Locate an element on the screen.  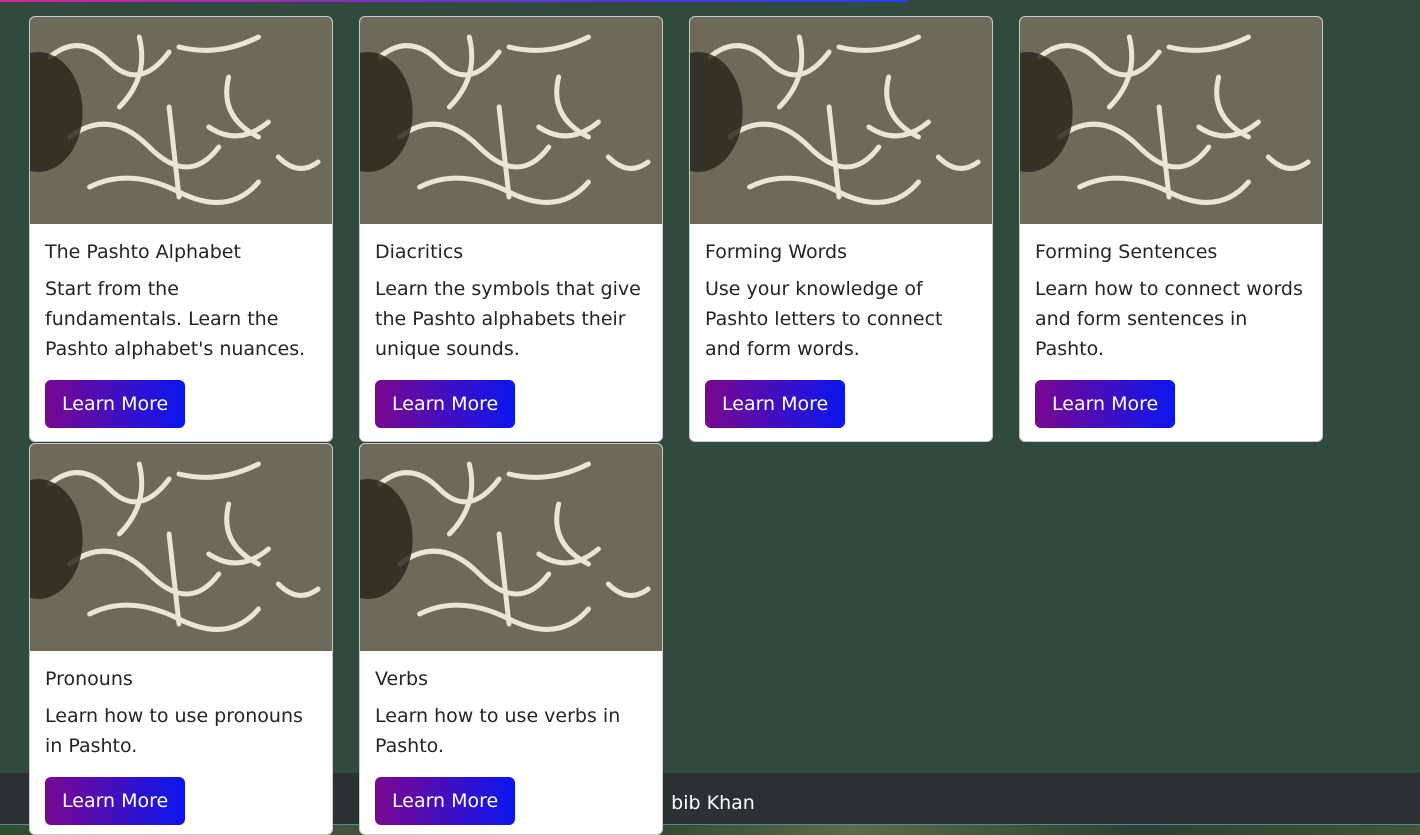
card-title: The Pashto Alphabet is located at coordinates (143, 252).